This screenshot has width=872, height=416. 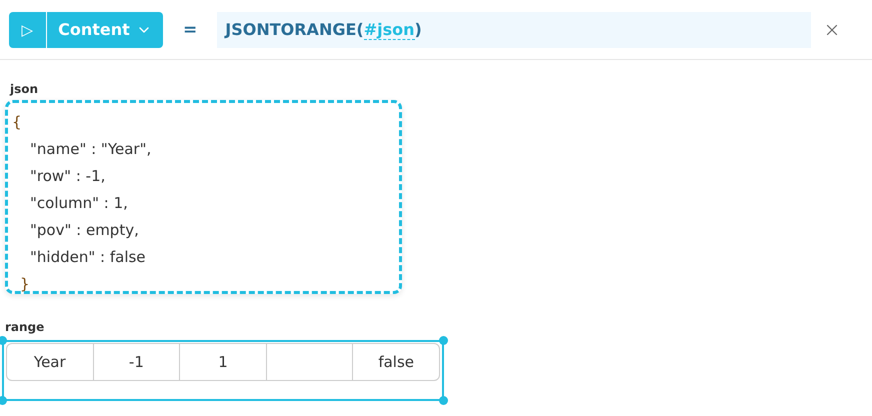 I want to click on formula-field: JSONTORANGE(#json), so click(x=514, y=30).